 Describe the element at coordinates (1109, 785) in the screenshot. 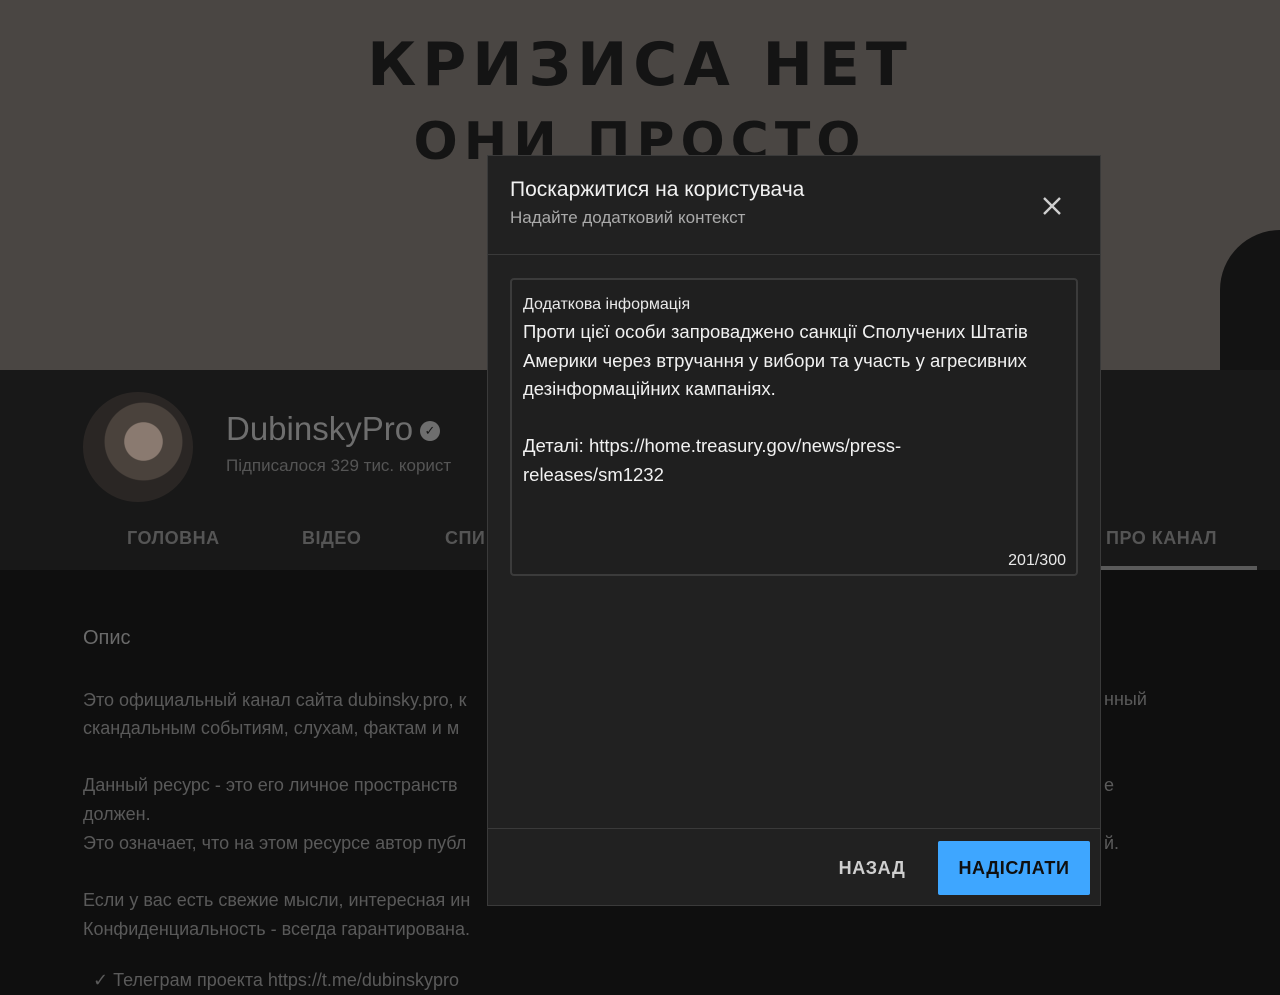

I see `description-line-end: е` at that location.